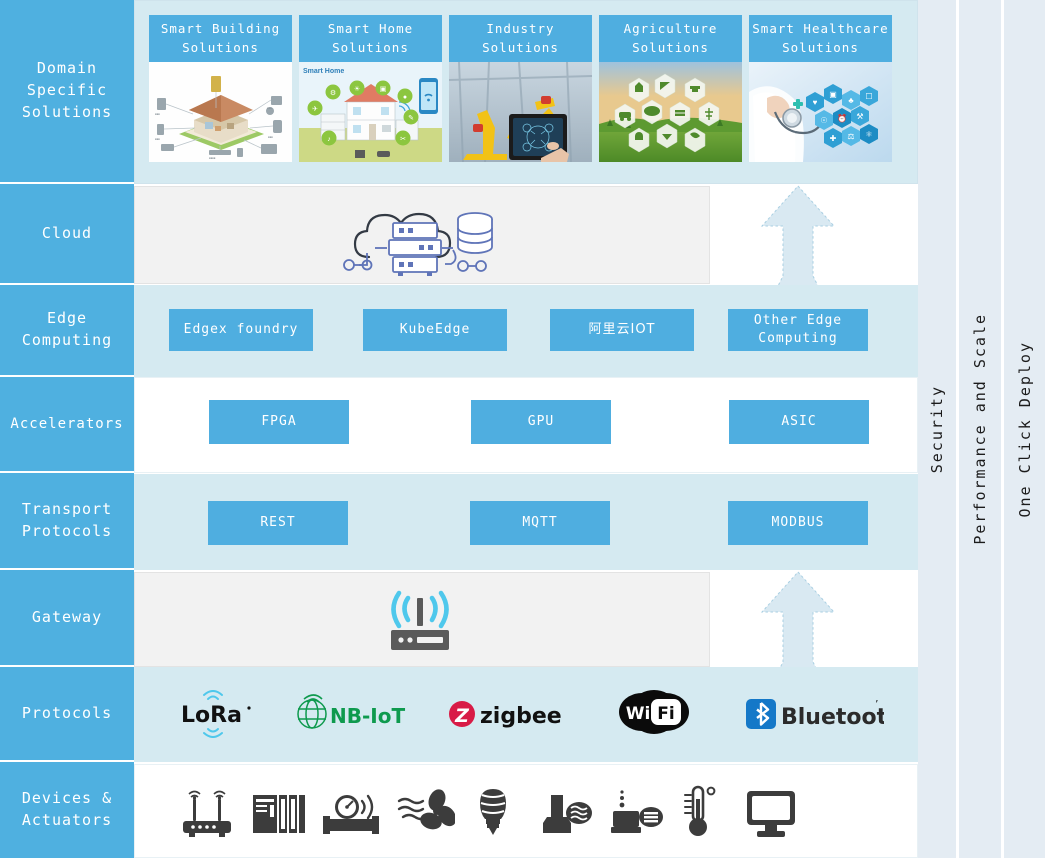  I want to click on cloud-panel, so click(422, 235).